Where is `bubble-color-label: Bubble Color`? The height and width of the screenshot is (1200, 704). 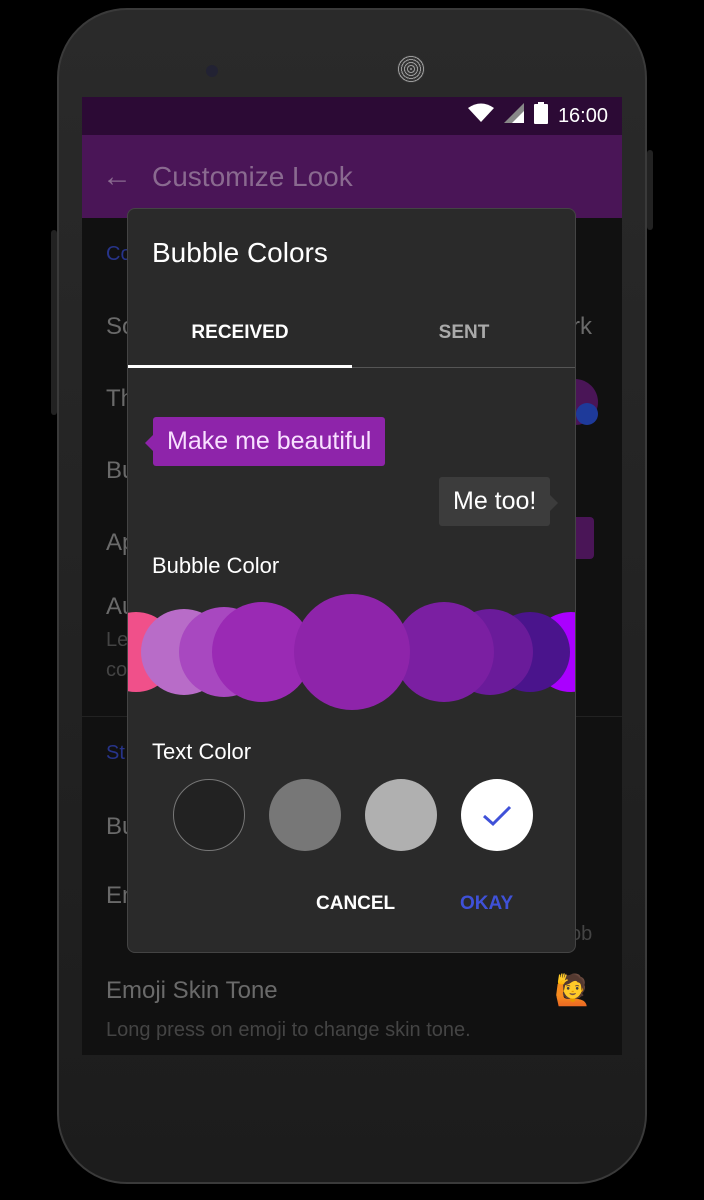
bubble-color-label: Bubble Color is located at coordinates (216, 565).